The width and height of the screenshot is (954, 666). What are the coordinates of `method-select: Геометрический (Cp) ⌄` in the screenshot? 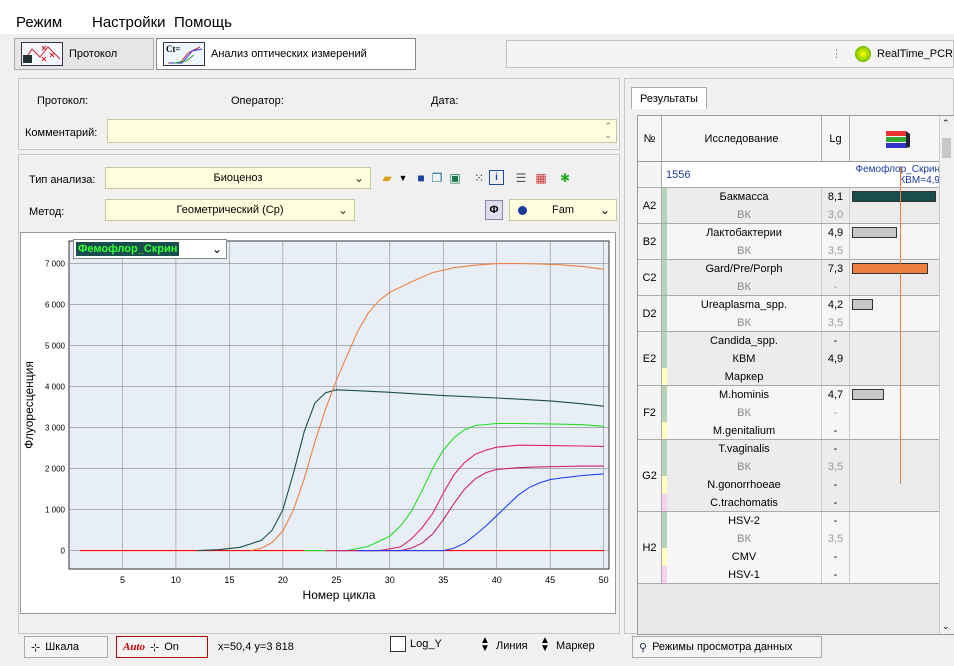 It's located at (230, 210).